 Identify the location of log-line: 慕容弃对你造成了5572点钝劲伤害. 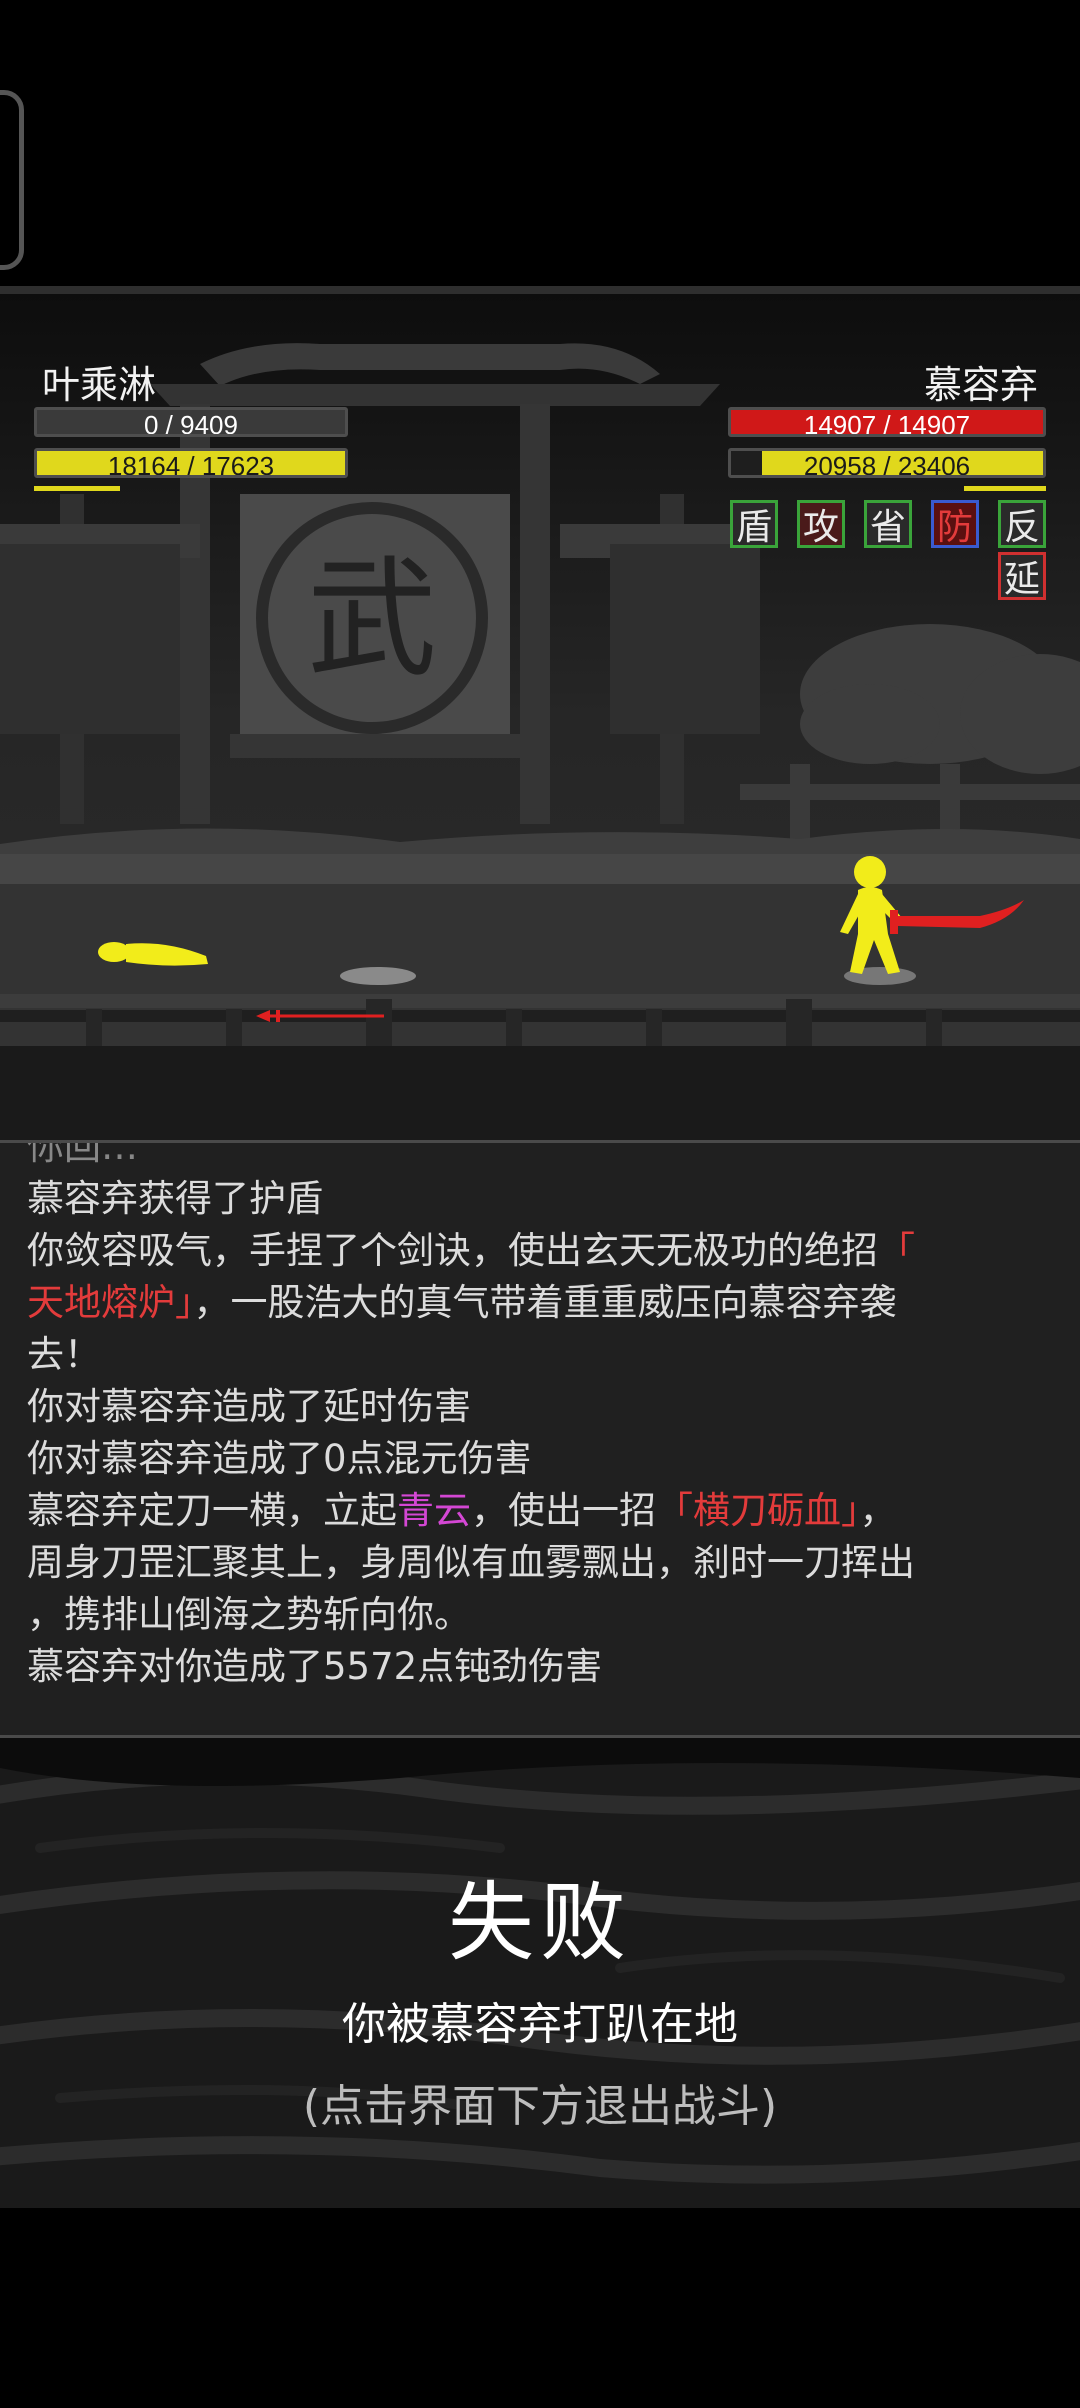
(315, 1666).